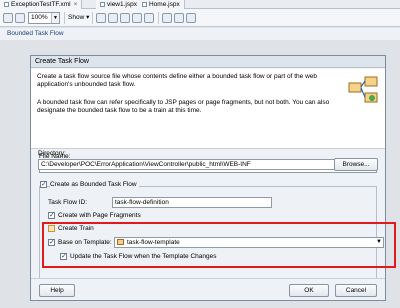  What do you see at coordinates (208, 278) in the screenshot?
I see `footer-separator` at bounding box center [208, 278].